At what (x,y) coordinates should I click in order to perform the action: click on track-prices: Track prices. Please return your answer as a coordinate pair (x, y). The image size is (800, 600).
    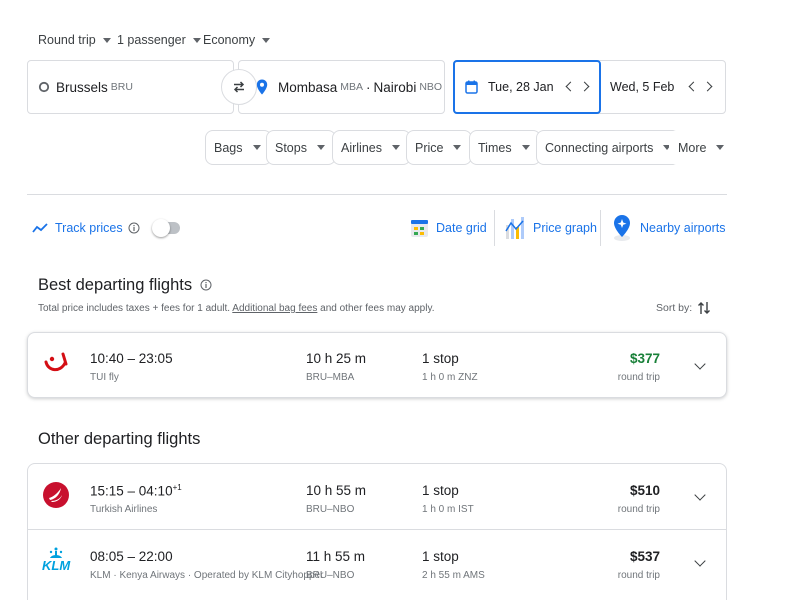
    Looking at the image, I should click on (106, 228).